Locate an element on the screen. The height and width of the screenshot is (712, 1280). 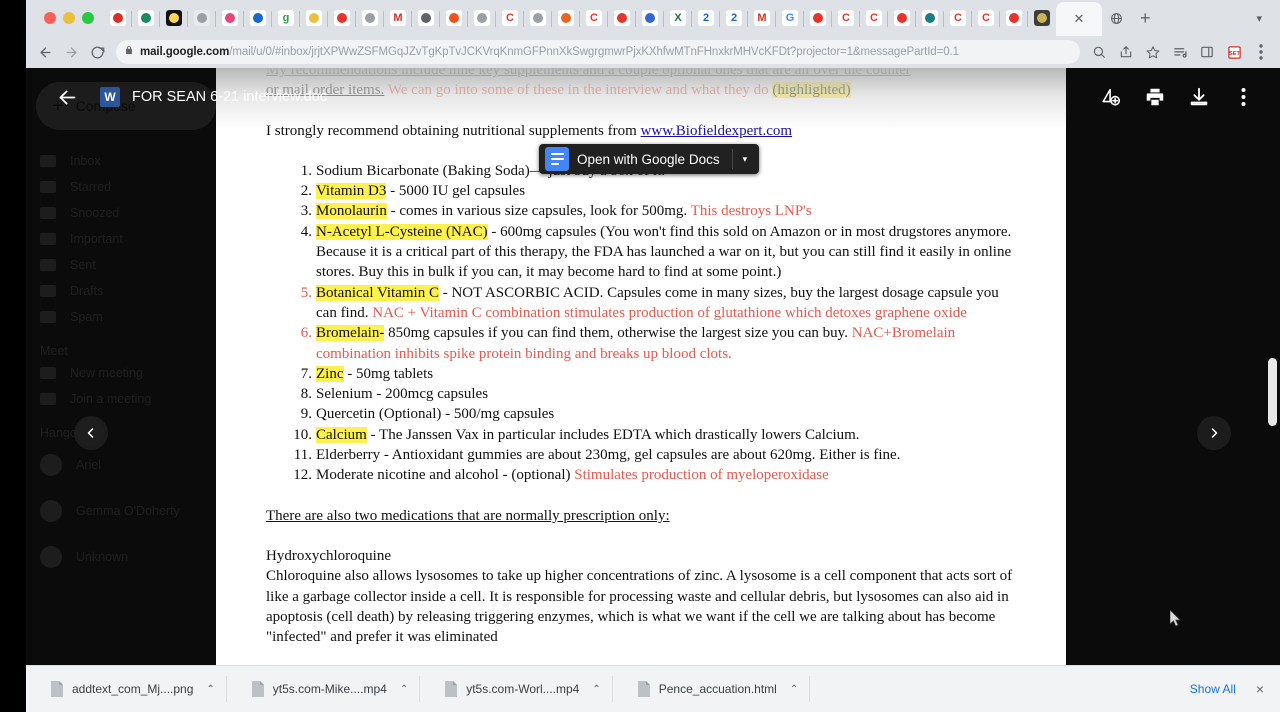
reading-list-icon is located at coordinates (1180, 52).